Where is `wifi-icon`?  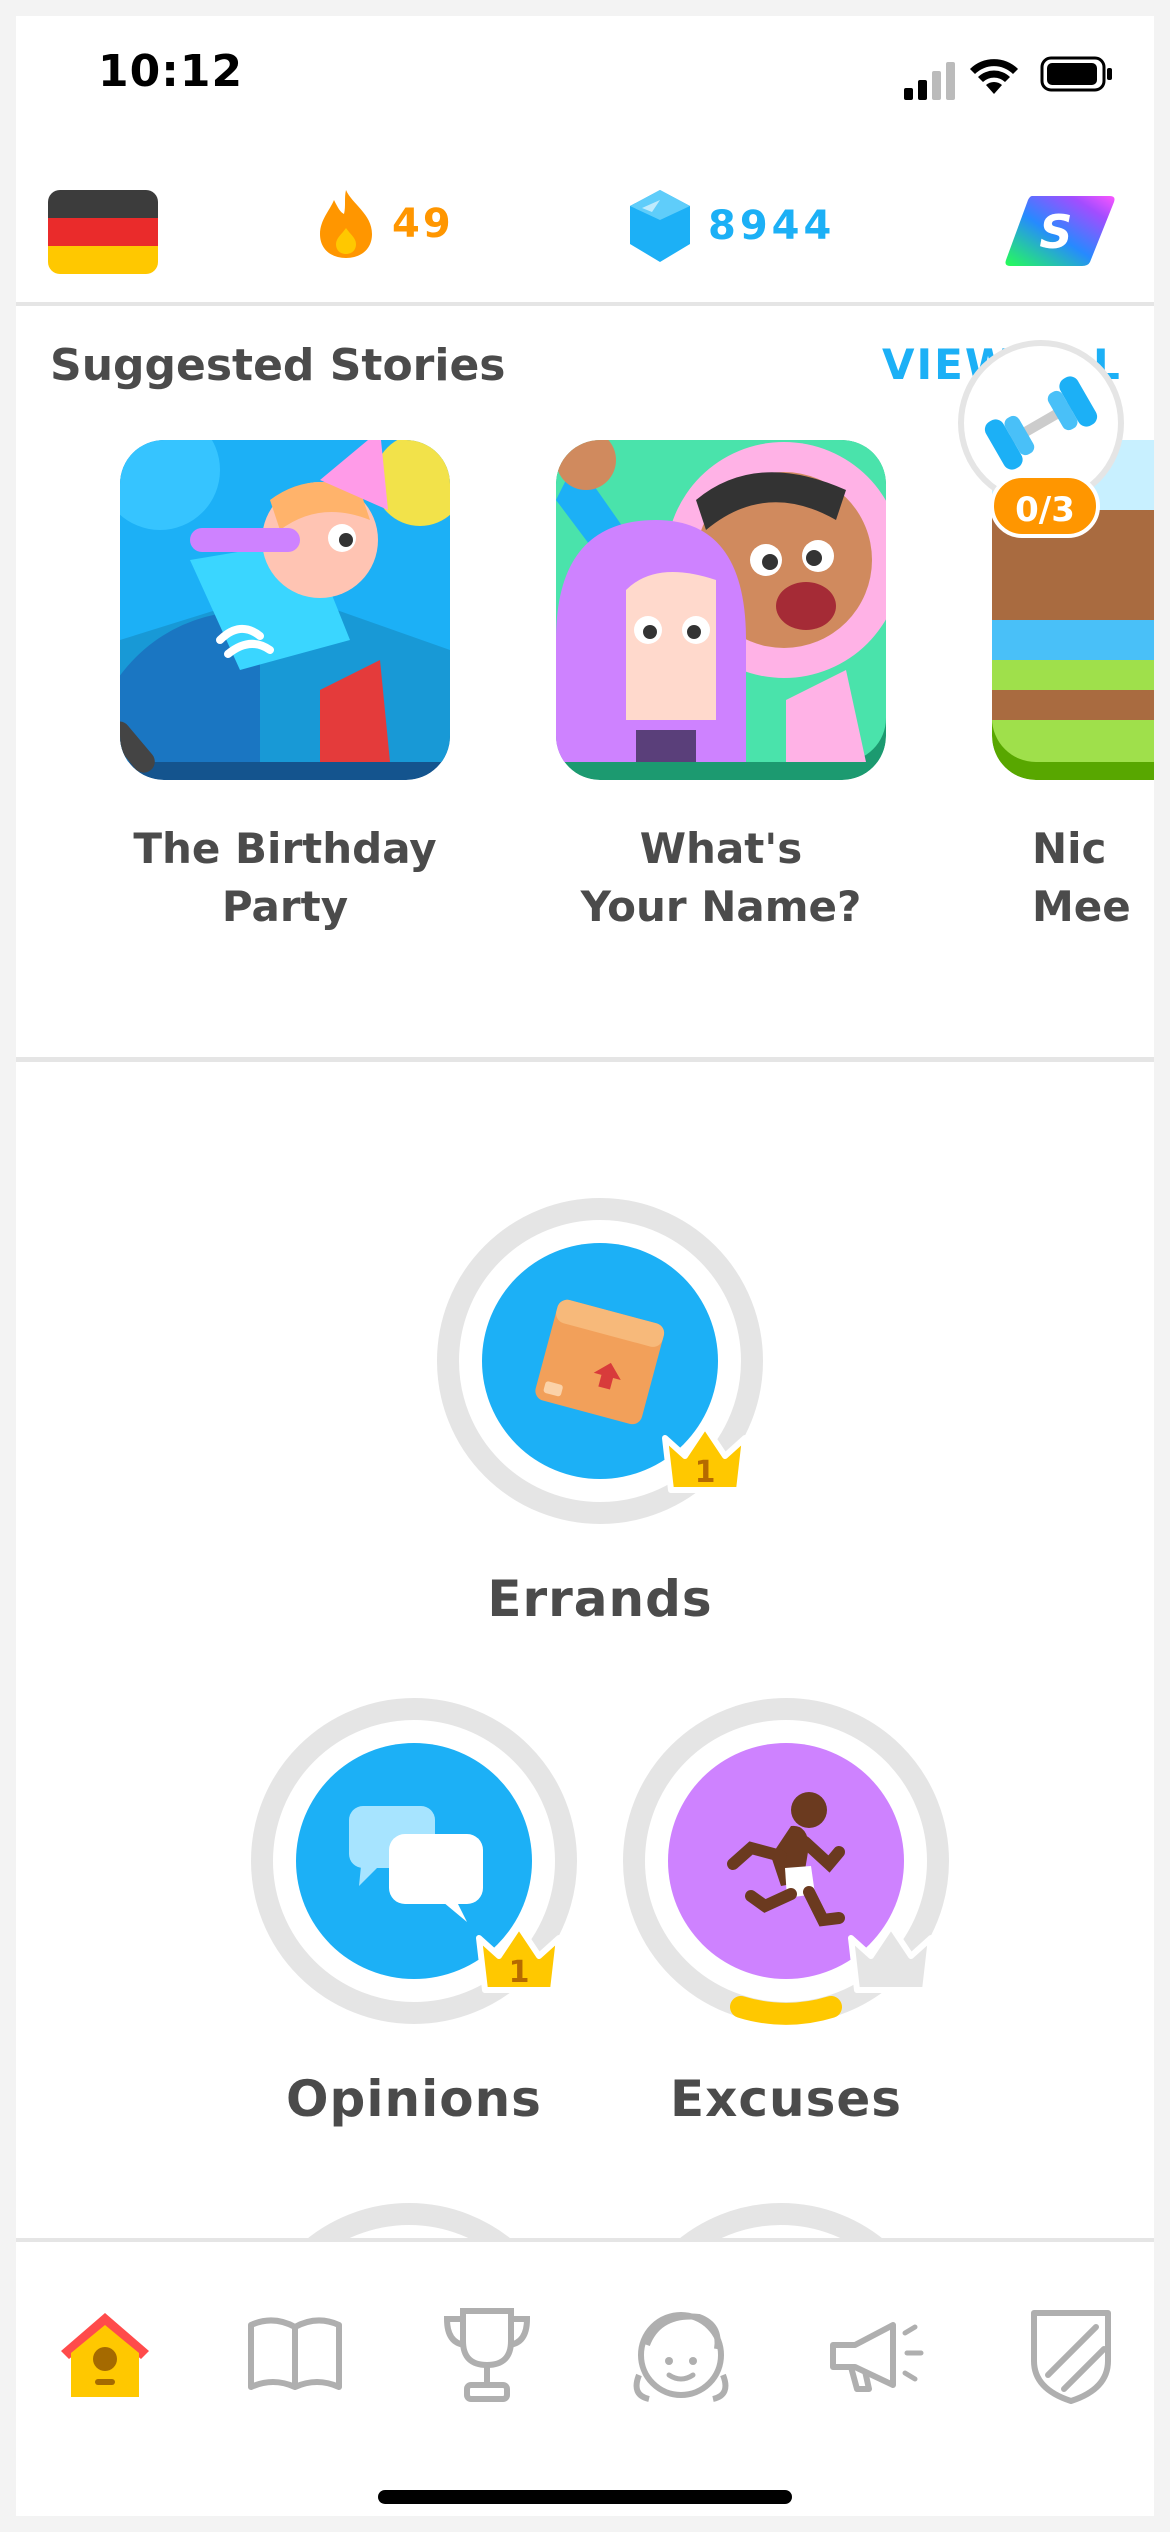
wifi-icon is located at coordinates (994, 76).